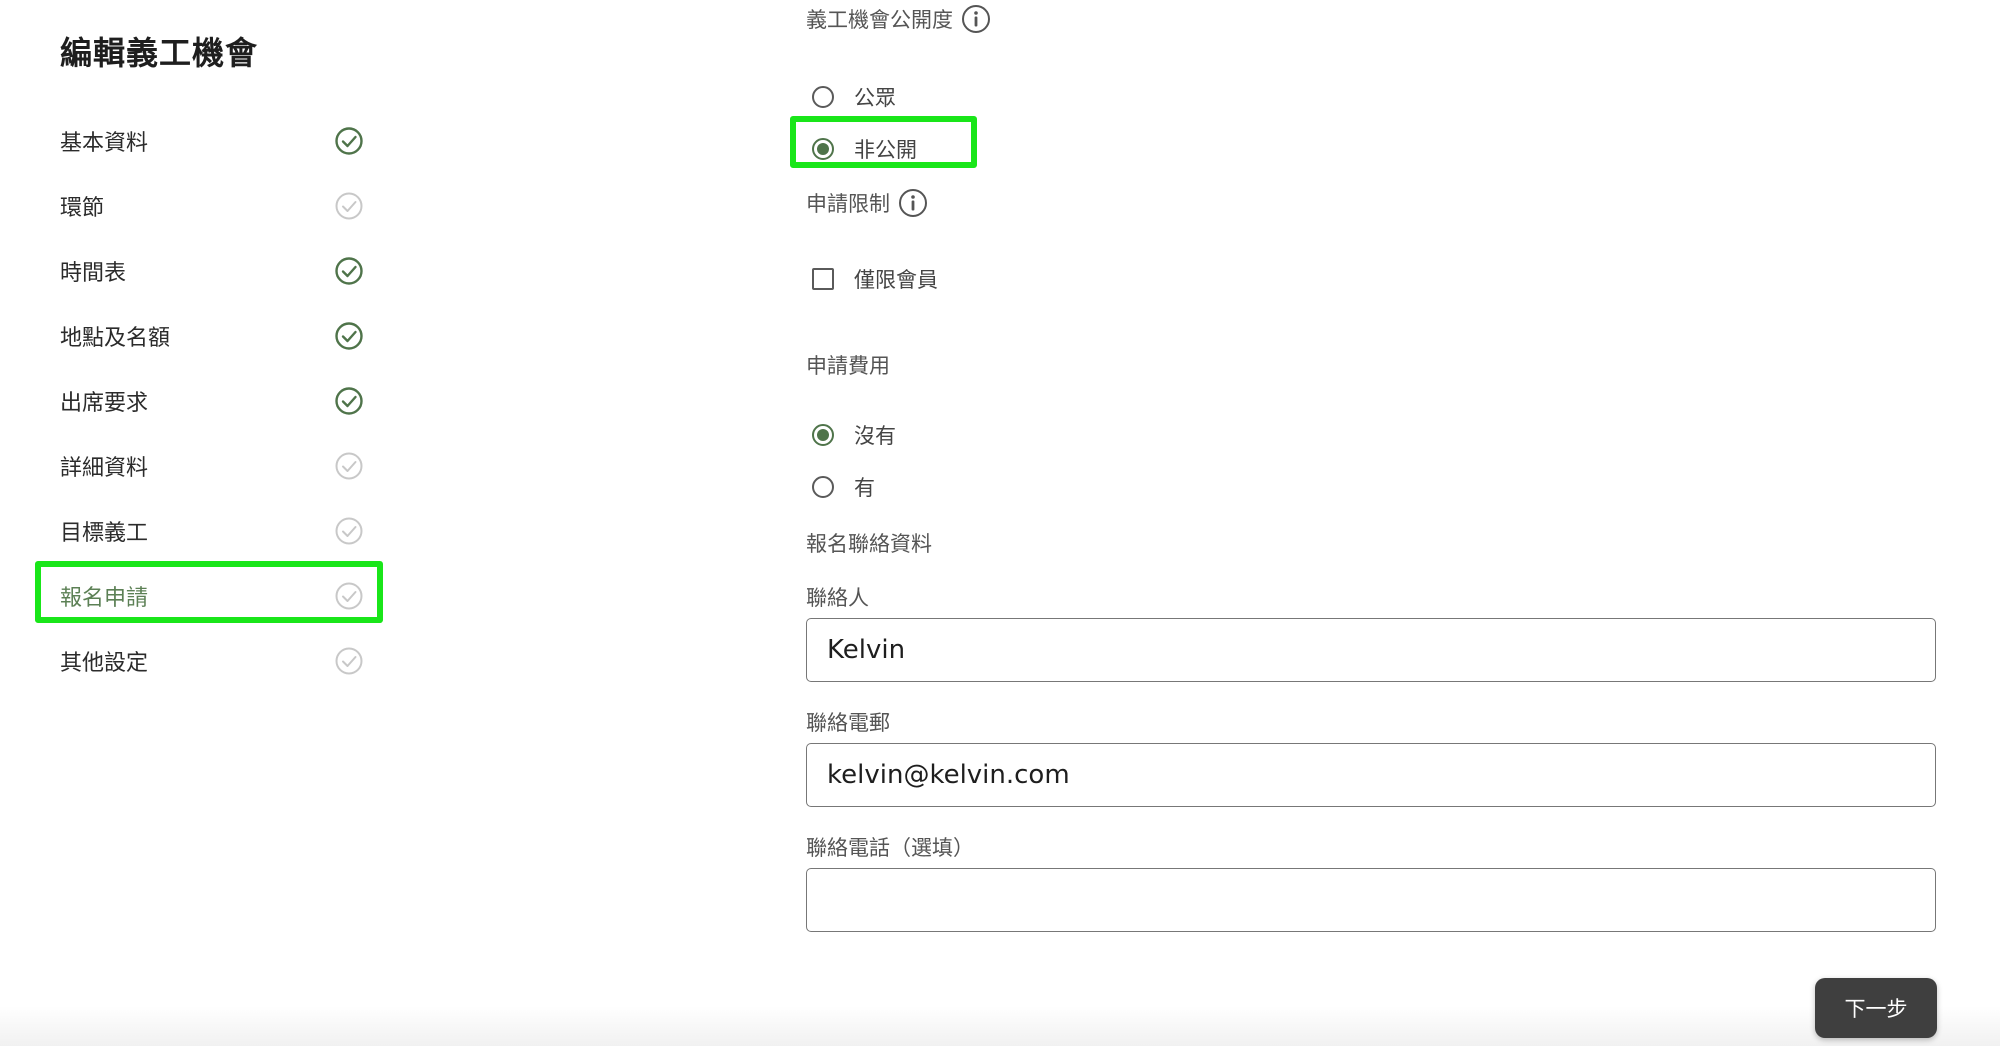 Image resolution: width=2000 pixels, height=1046 pixels. Describe the element at coordinates (864, 488) in the screenshot. I see `option-label: 有` at that location.